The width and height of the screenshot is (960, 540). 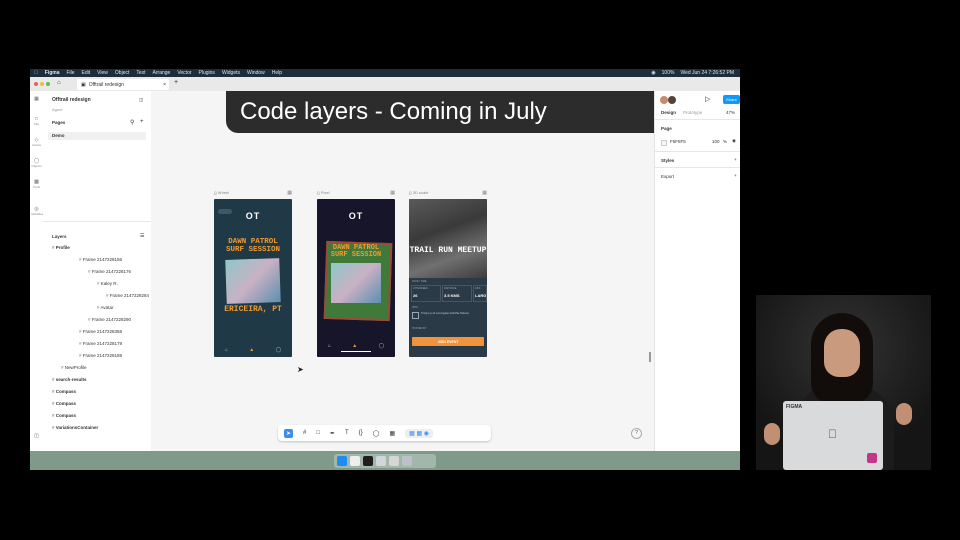 What do you see at coordinates (48, 84) in the screenshot?
I see `zoom-window-icon` at bounding box center [48, 84].